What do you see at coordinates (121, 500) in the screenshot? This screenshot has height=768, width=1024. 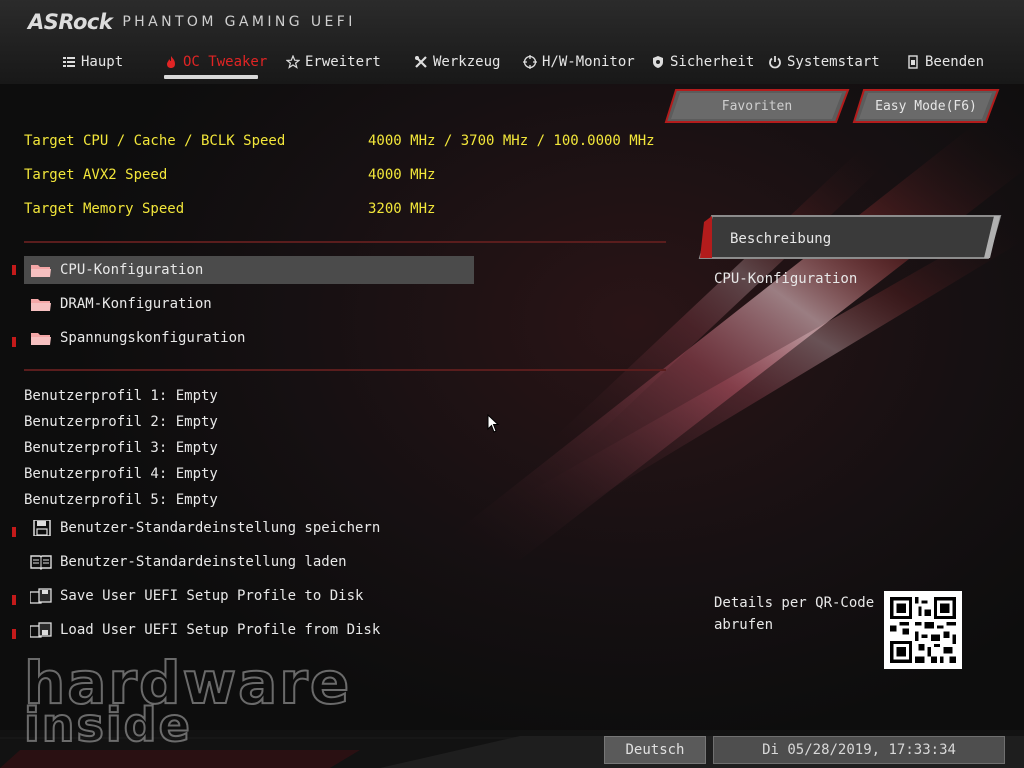 I see `user-profile-5: Benutzerprofil 5: Empty` at bounding box center [121, 500].